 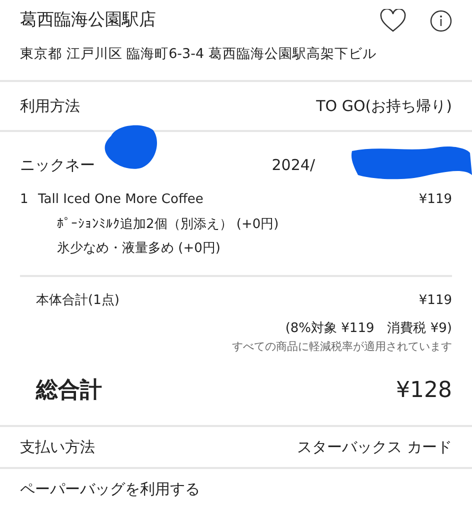 What do you see at coordinates (393, 20) in the screenshot?
I see `favorite-heart-icon` at bounding box center [393, 20].